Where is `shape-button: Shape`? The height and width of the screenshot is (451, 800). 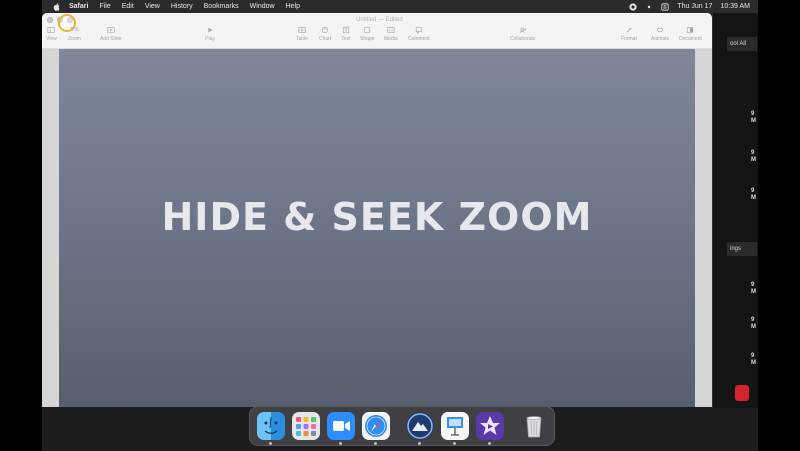 shape-button: Shape is located at coordinates (367, 33).